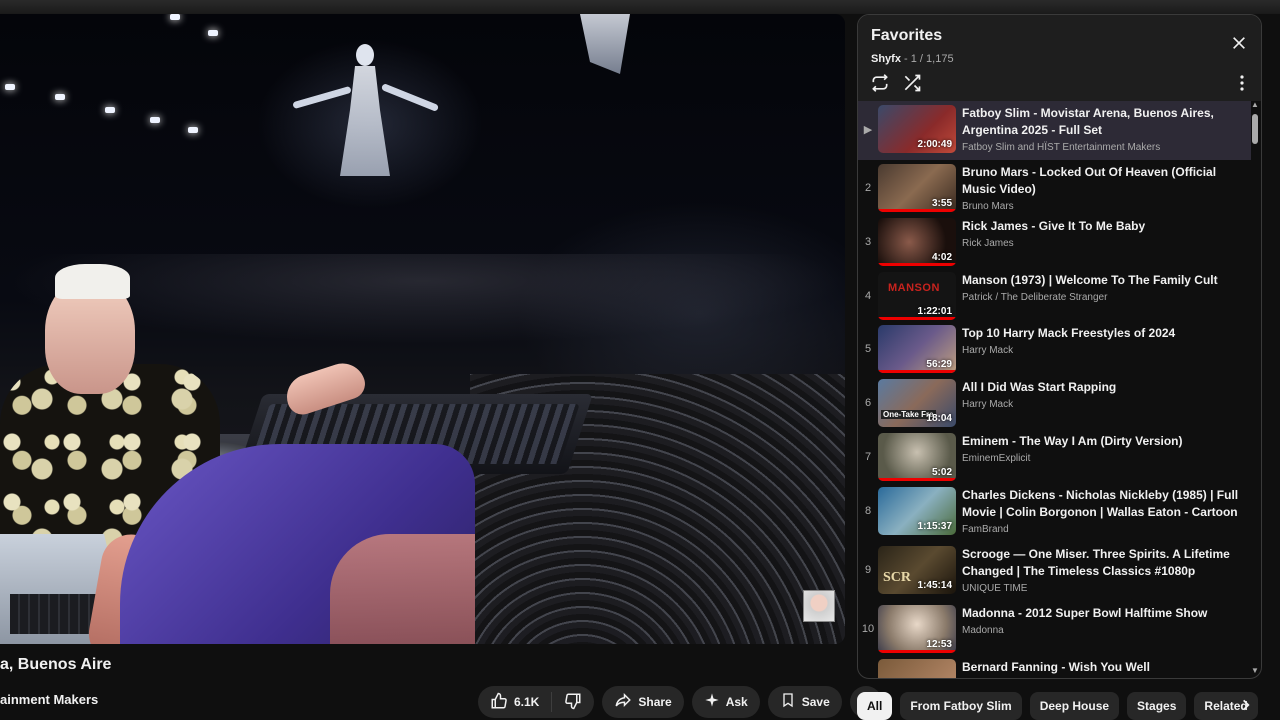 Image resolution: width=1280 pixels, height=720 pixels. What do you see at coordinates (917, 295) in the screenshot?
I see `video-thumbnail: MANSON 1:22:01` at bounding box center [917, 295].